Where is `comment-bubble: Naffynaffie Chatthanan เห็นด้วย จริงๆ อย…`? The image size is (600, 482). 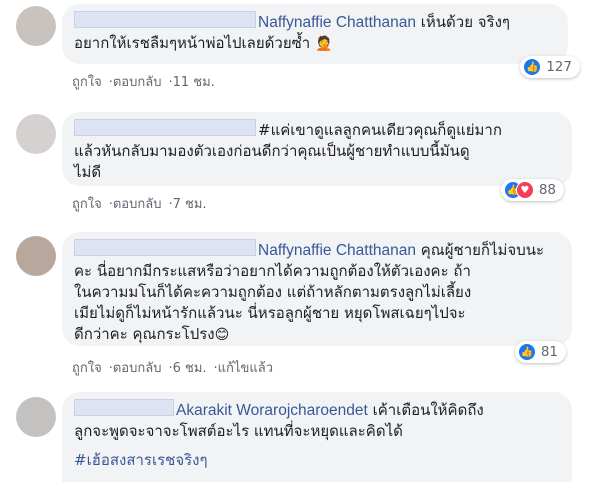 comment-bubble: Naffynaffie Chatthanan เห็นด้วย จริงๆ อย… is located at coordinates (315, 34).